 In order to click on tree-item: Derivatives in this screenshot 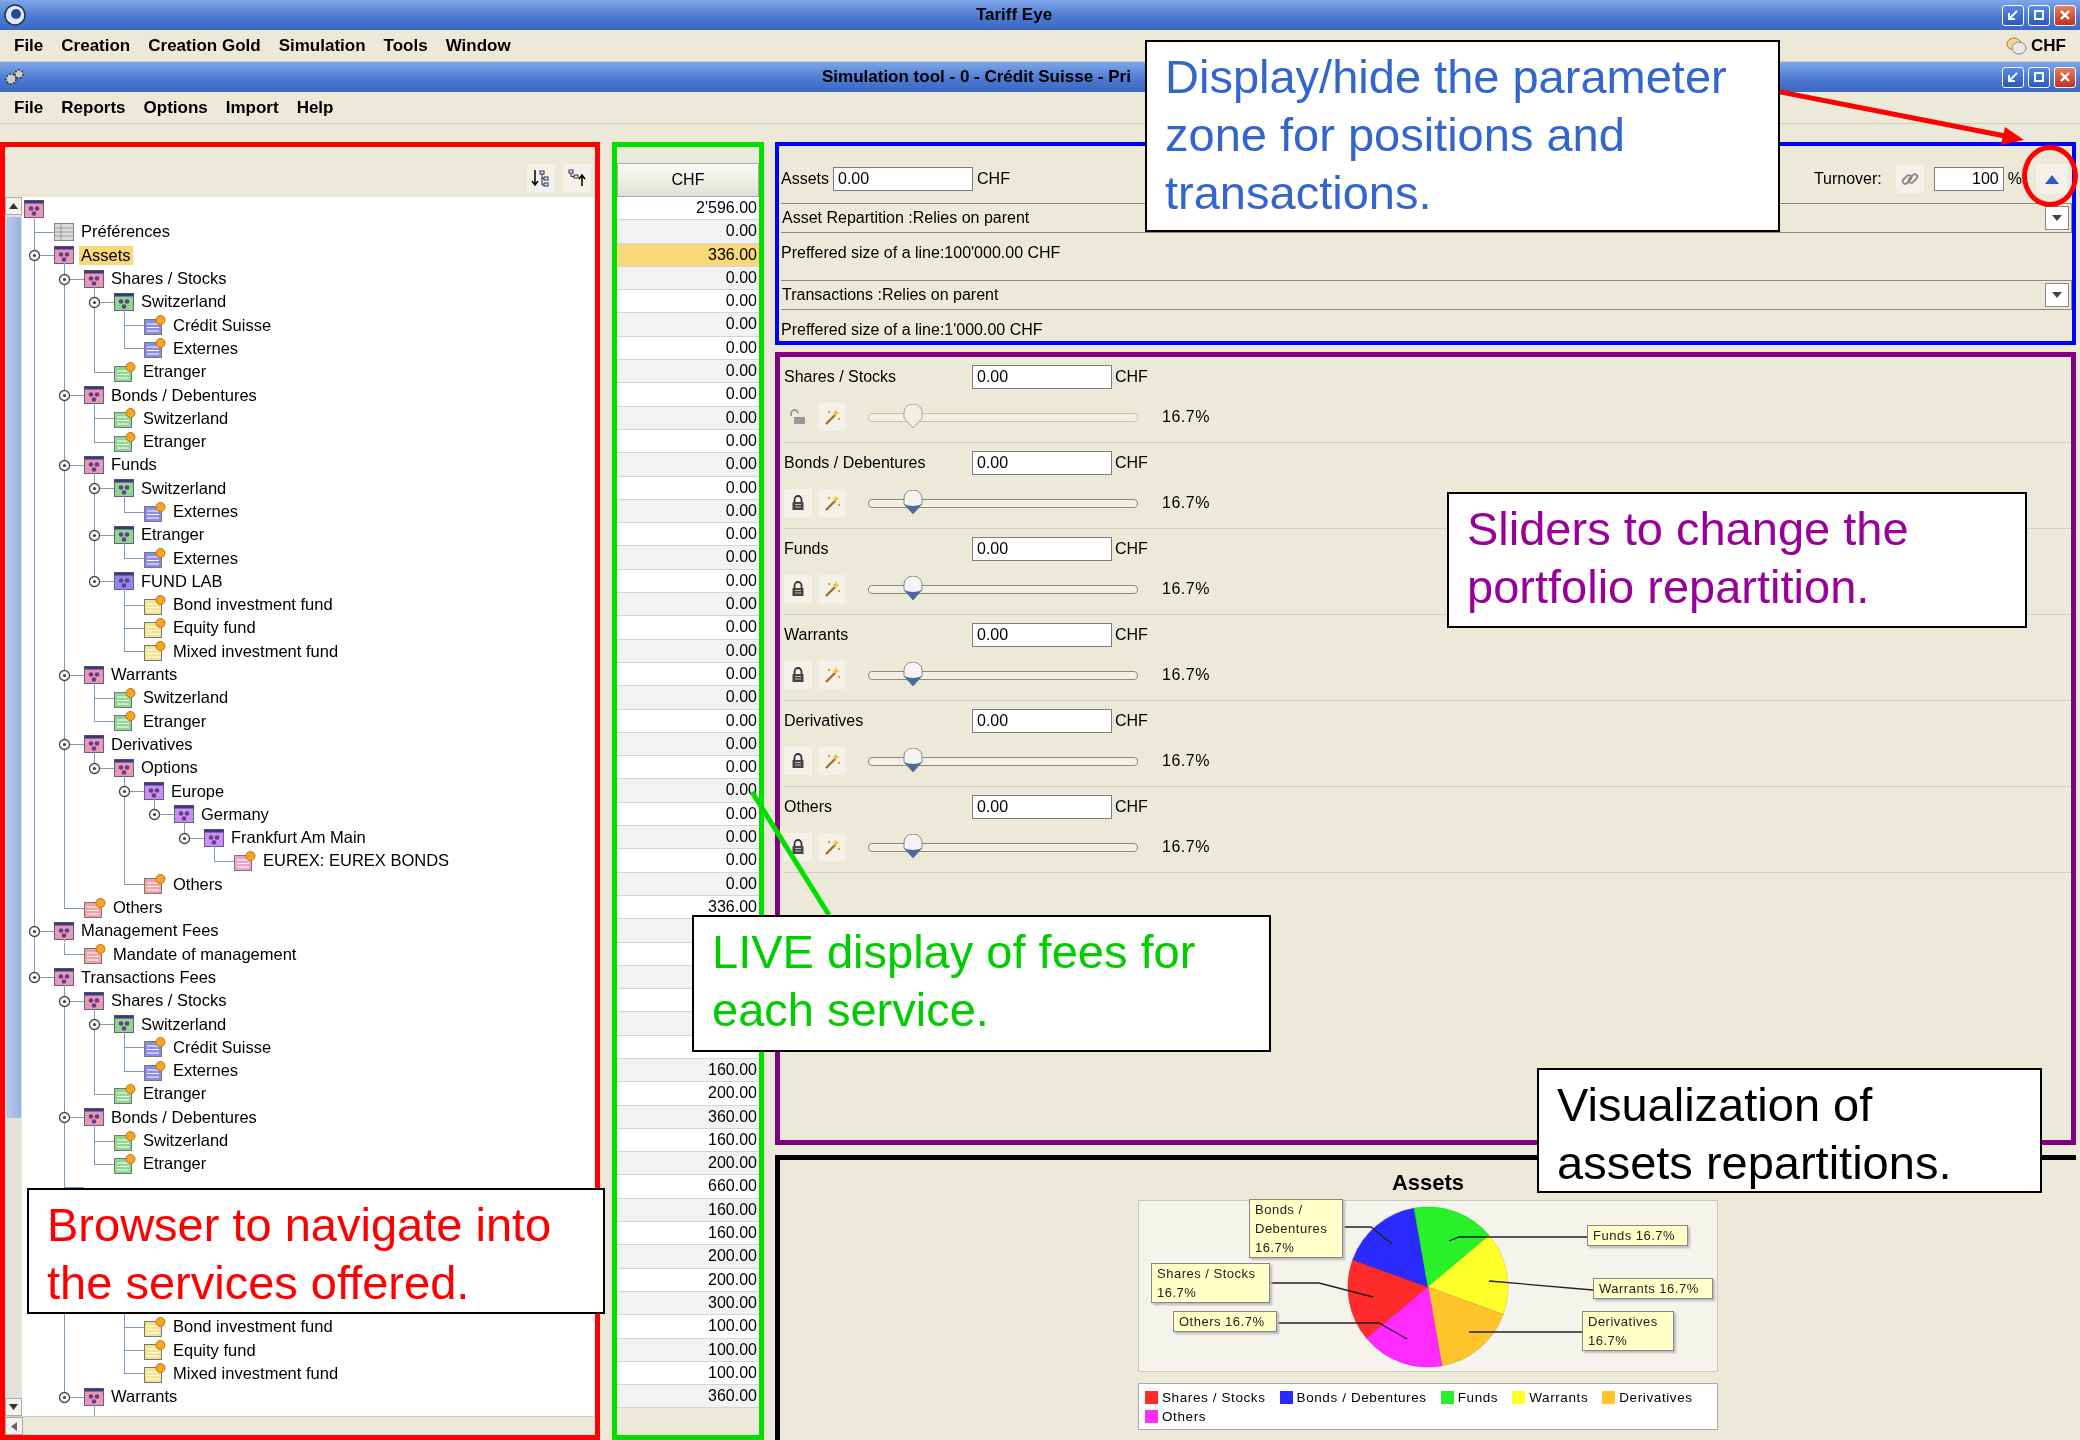, I will do `click(152, 744)`.